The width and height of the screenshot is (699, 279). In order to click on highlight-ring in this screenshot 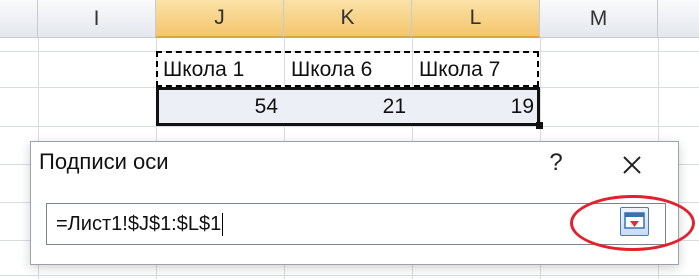, I will do `click(632, 223)`.